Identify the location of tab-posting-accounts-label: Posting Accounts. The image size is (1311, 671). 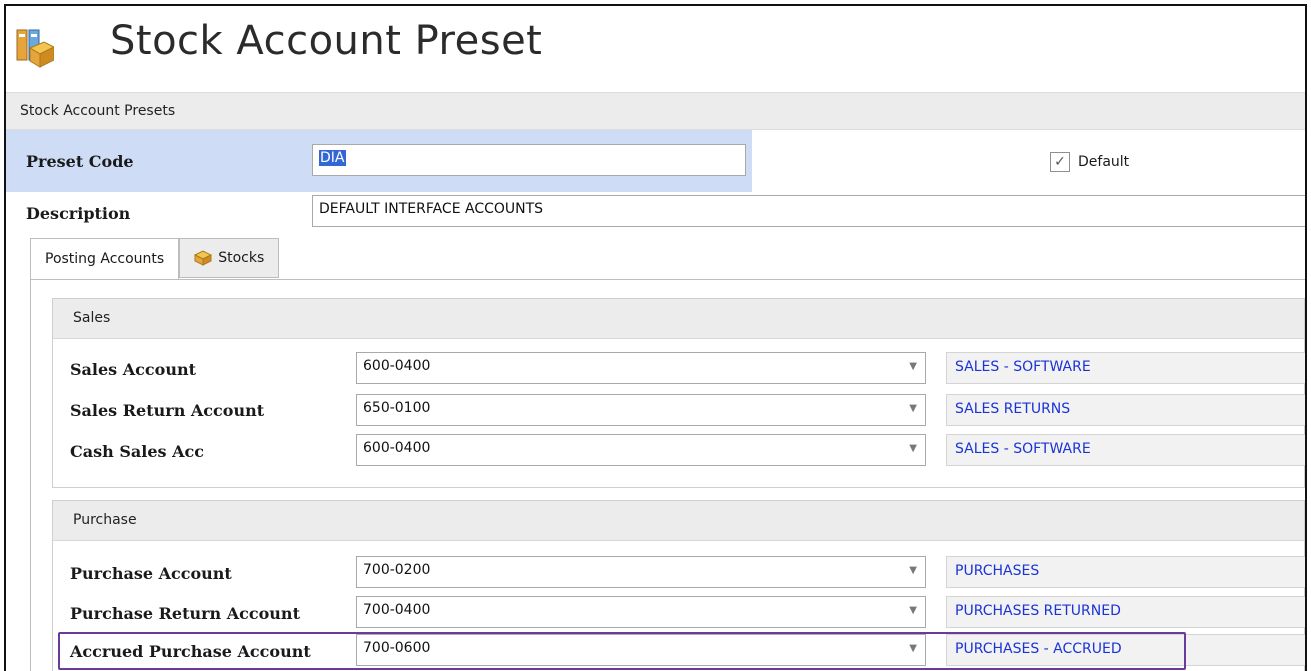
(105, 259).